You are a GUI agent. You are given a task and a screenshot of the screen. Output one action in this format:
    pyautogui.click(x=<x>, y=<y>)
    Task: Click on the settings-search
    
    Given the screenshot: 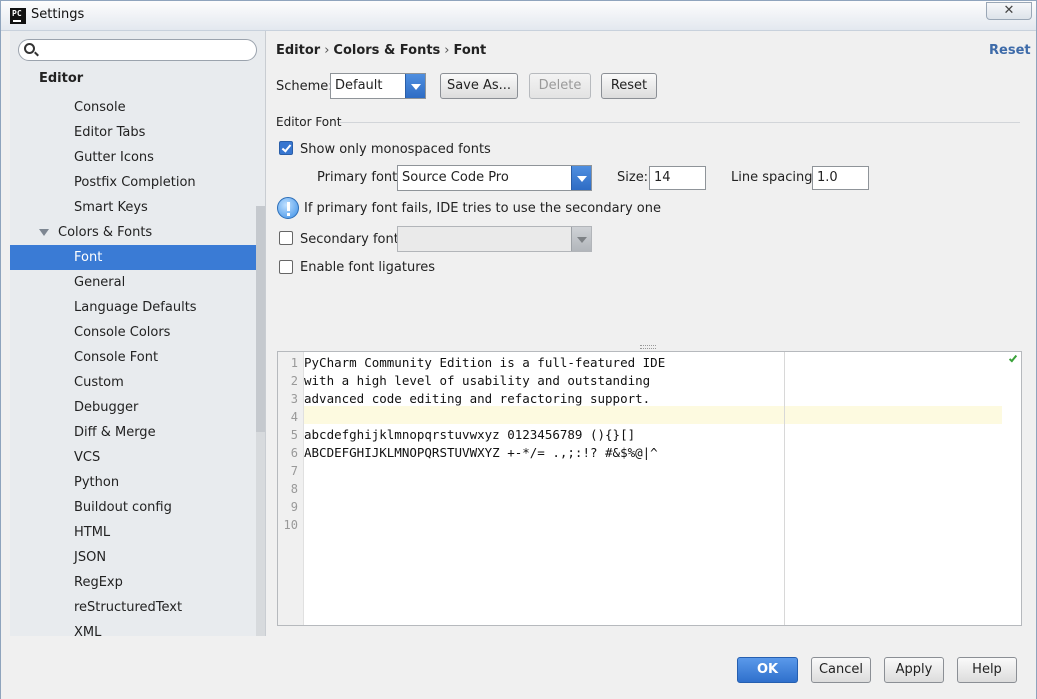 What is the action you would take?
    pyautogui.click(x=137, y=50)
    